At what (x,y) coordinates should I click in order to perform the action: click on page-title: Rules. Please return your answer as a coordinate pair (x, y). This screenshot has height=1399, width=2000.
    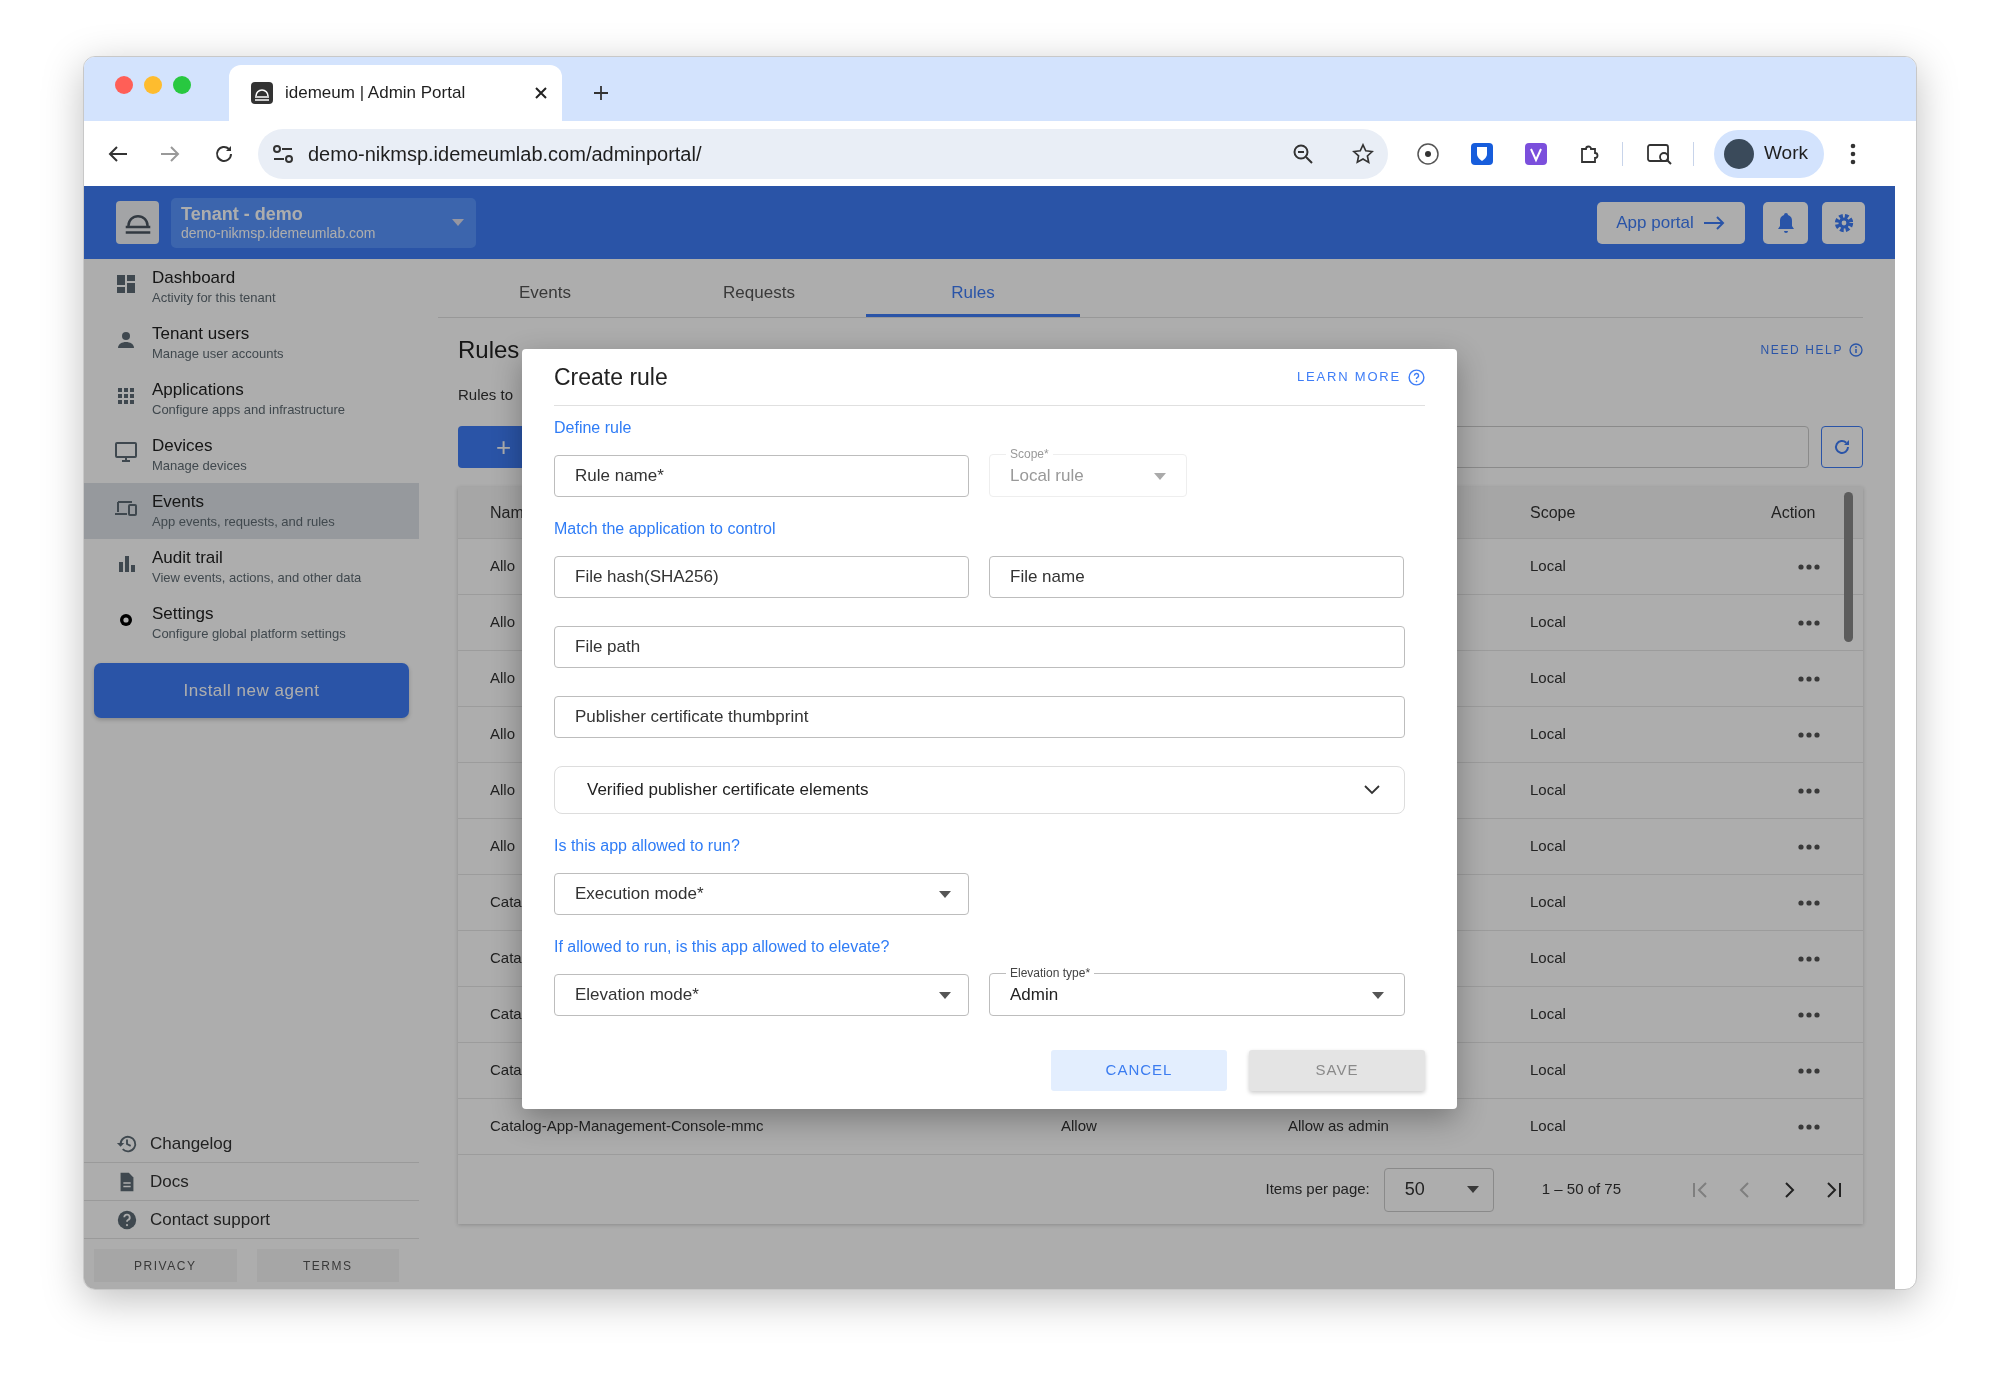
    Looking at the image, I should click on (489, 350).